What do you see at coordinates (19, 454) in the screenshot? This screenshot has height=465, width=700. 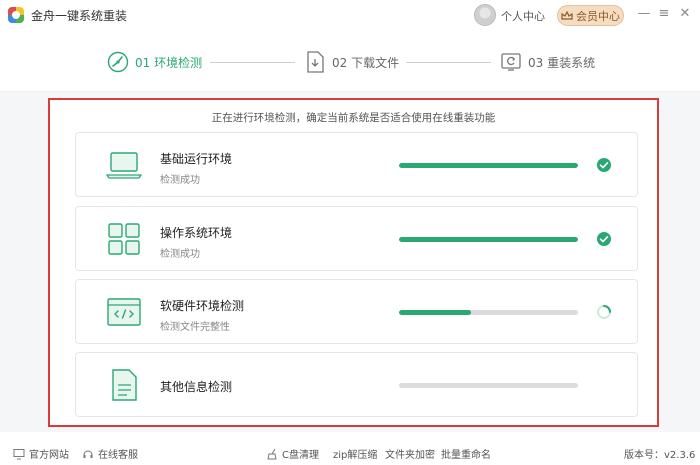 I see `monitor-icon` at bounding box center [19, 454].